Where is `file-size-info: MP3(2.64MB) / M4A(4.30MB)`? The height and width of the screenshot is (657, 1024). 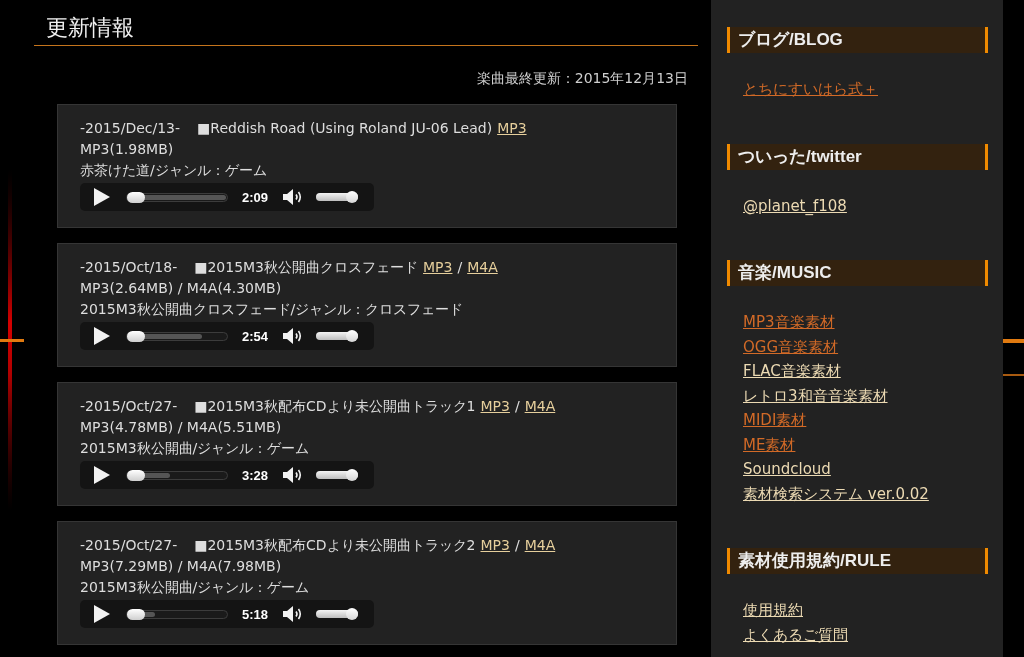 file-size-info: MP3(2.64MB) / M4A(4.30MB) is located at coordinates (181, 288).